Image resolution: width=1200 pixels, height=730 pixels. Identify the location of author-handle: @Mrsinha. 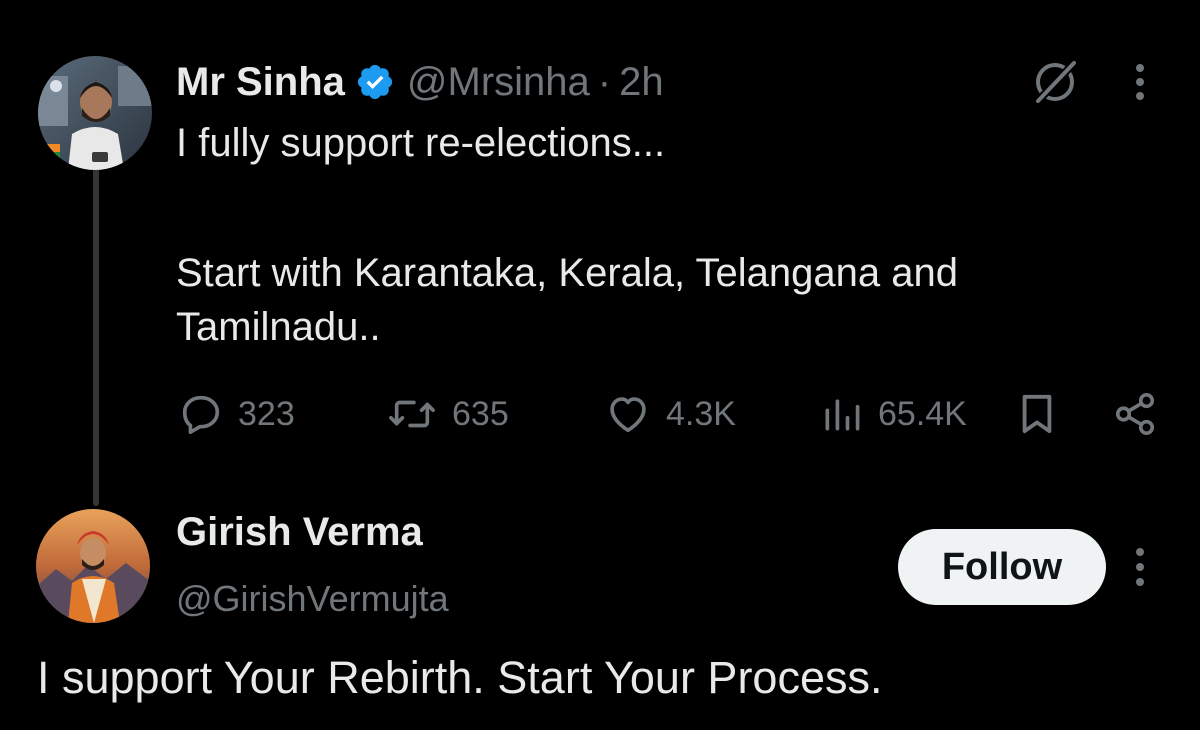
(498, 82).